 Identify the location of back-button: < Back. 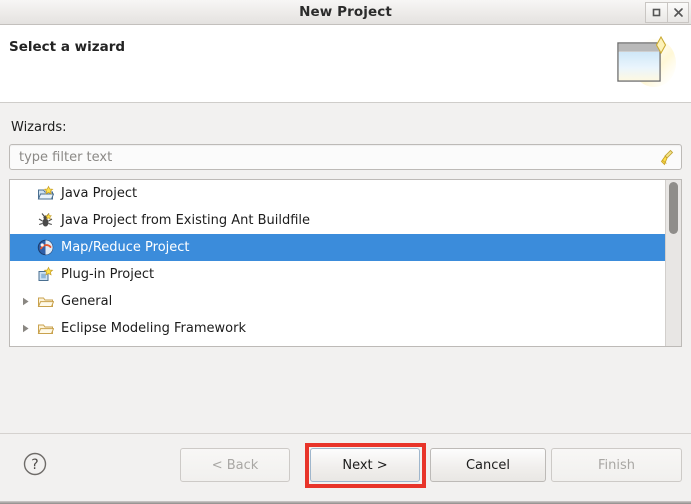
(235, 465).